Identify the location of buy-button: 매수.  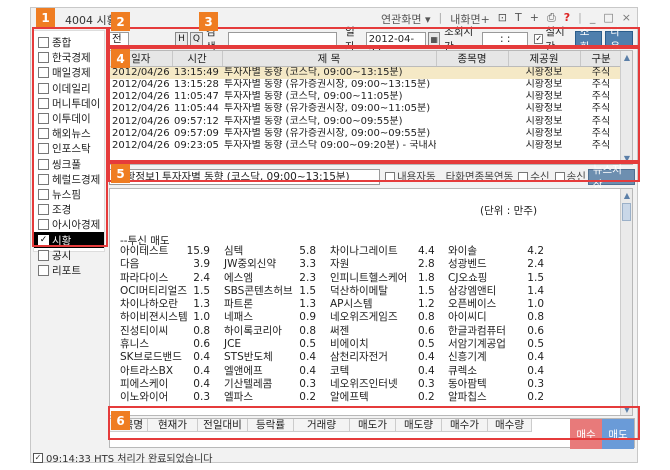
(586, 434).